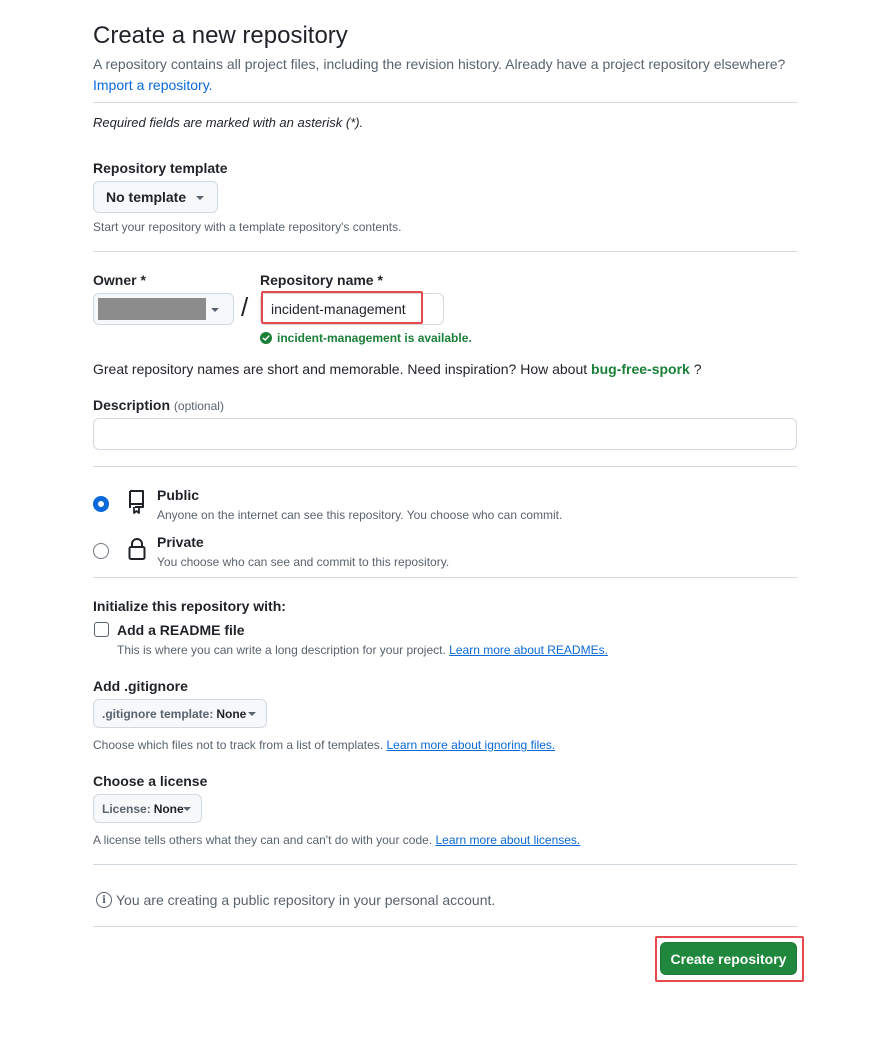 This screenshot has width=882, height=1039. Describe the element at coordinates (198, 406) in the screenshot. I see `optional-hint: (optional)` at that location.